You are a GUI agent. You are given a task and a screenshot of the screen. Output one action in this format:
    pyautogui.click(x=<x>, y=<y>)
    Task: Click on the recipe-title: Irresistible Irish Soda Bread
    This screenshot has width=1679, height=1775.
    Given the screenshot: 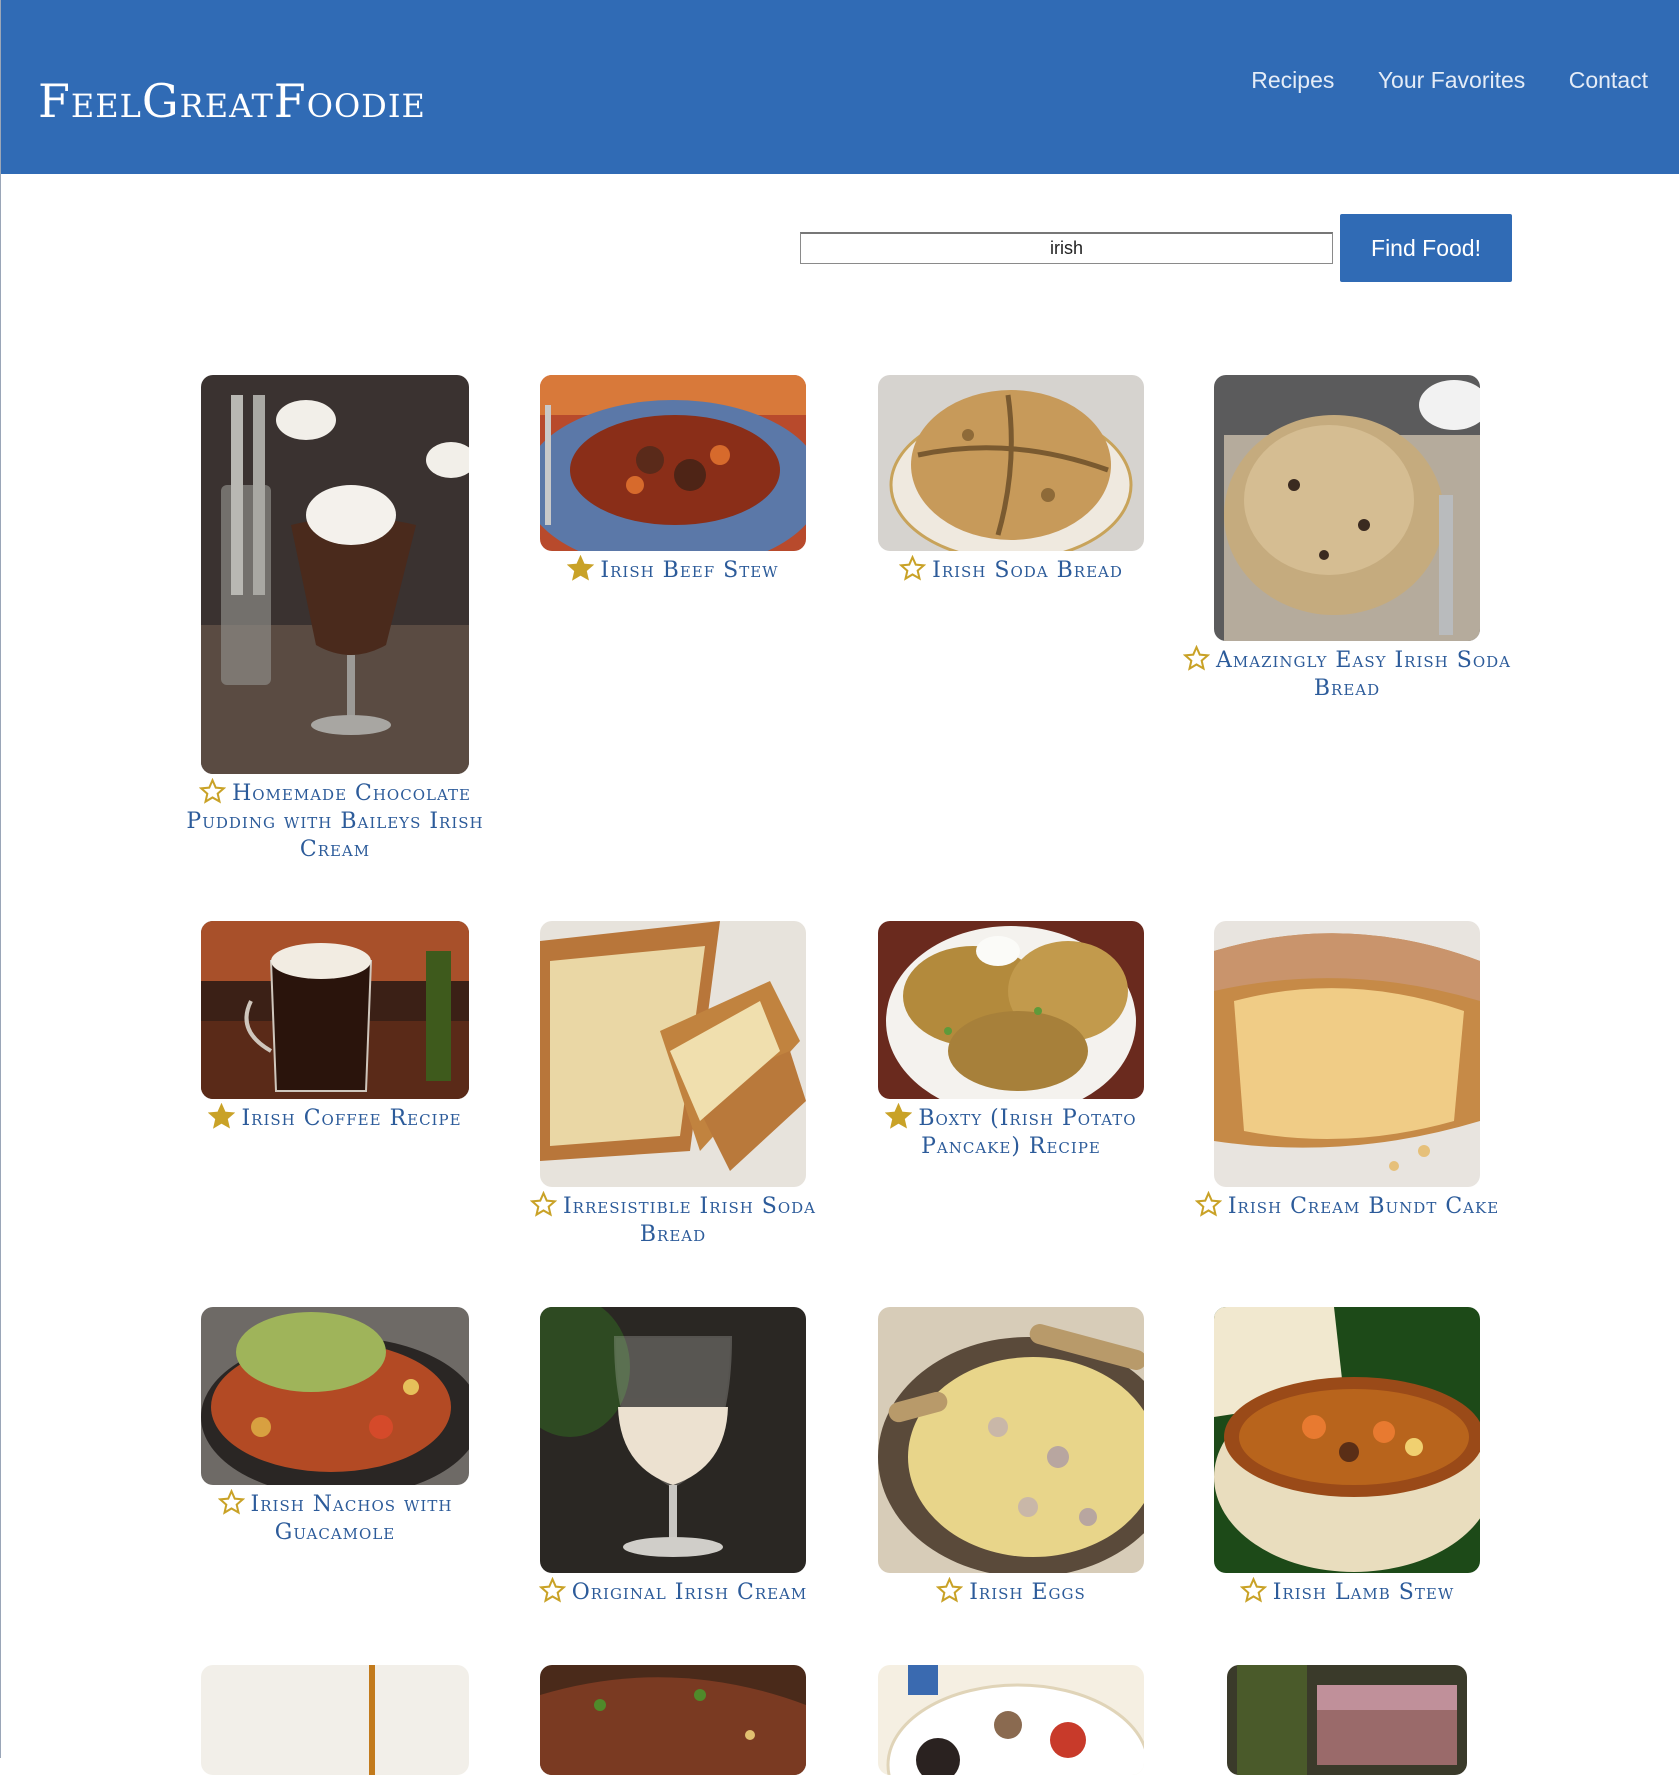 What is the action you would take?
    pyautogui.click(x=673, y=1220)
    